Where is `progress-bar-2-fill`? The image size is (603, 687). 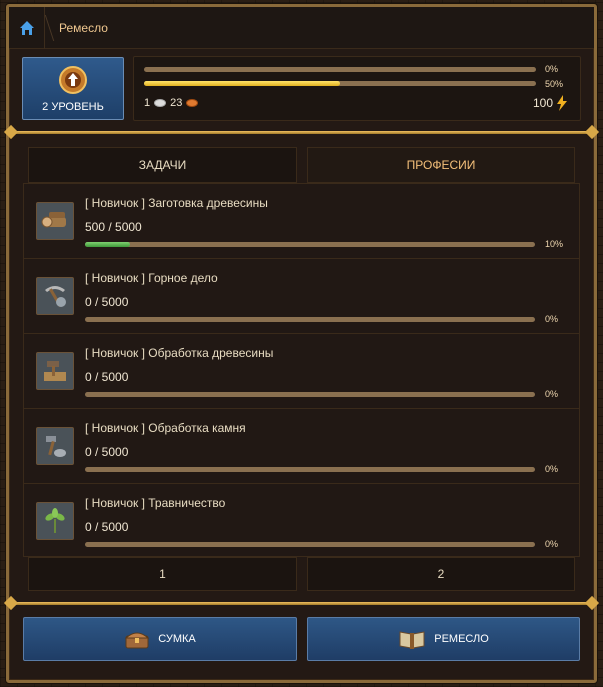 progress-bar-2-fill is located at coordinates (242, 83).